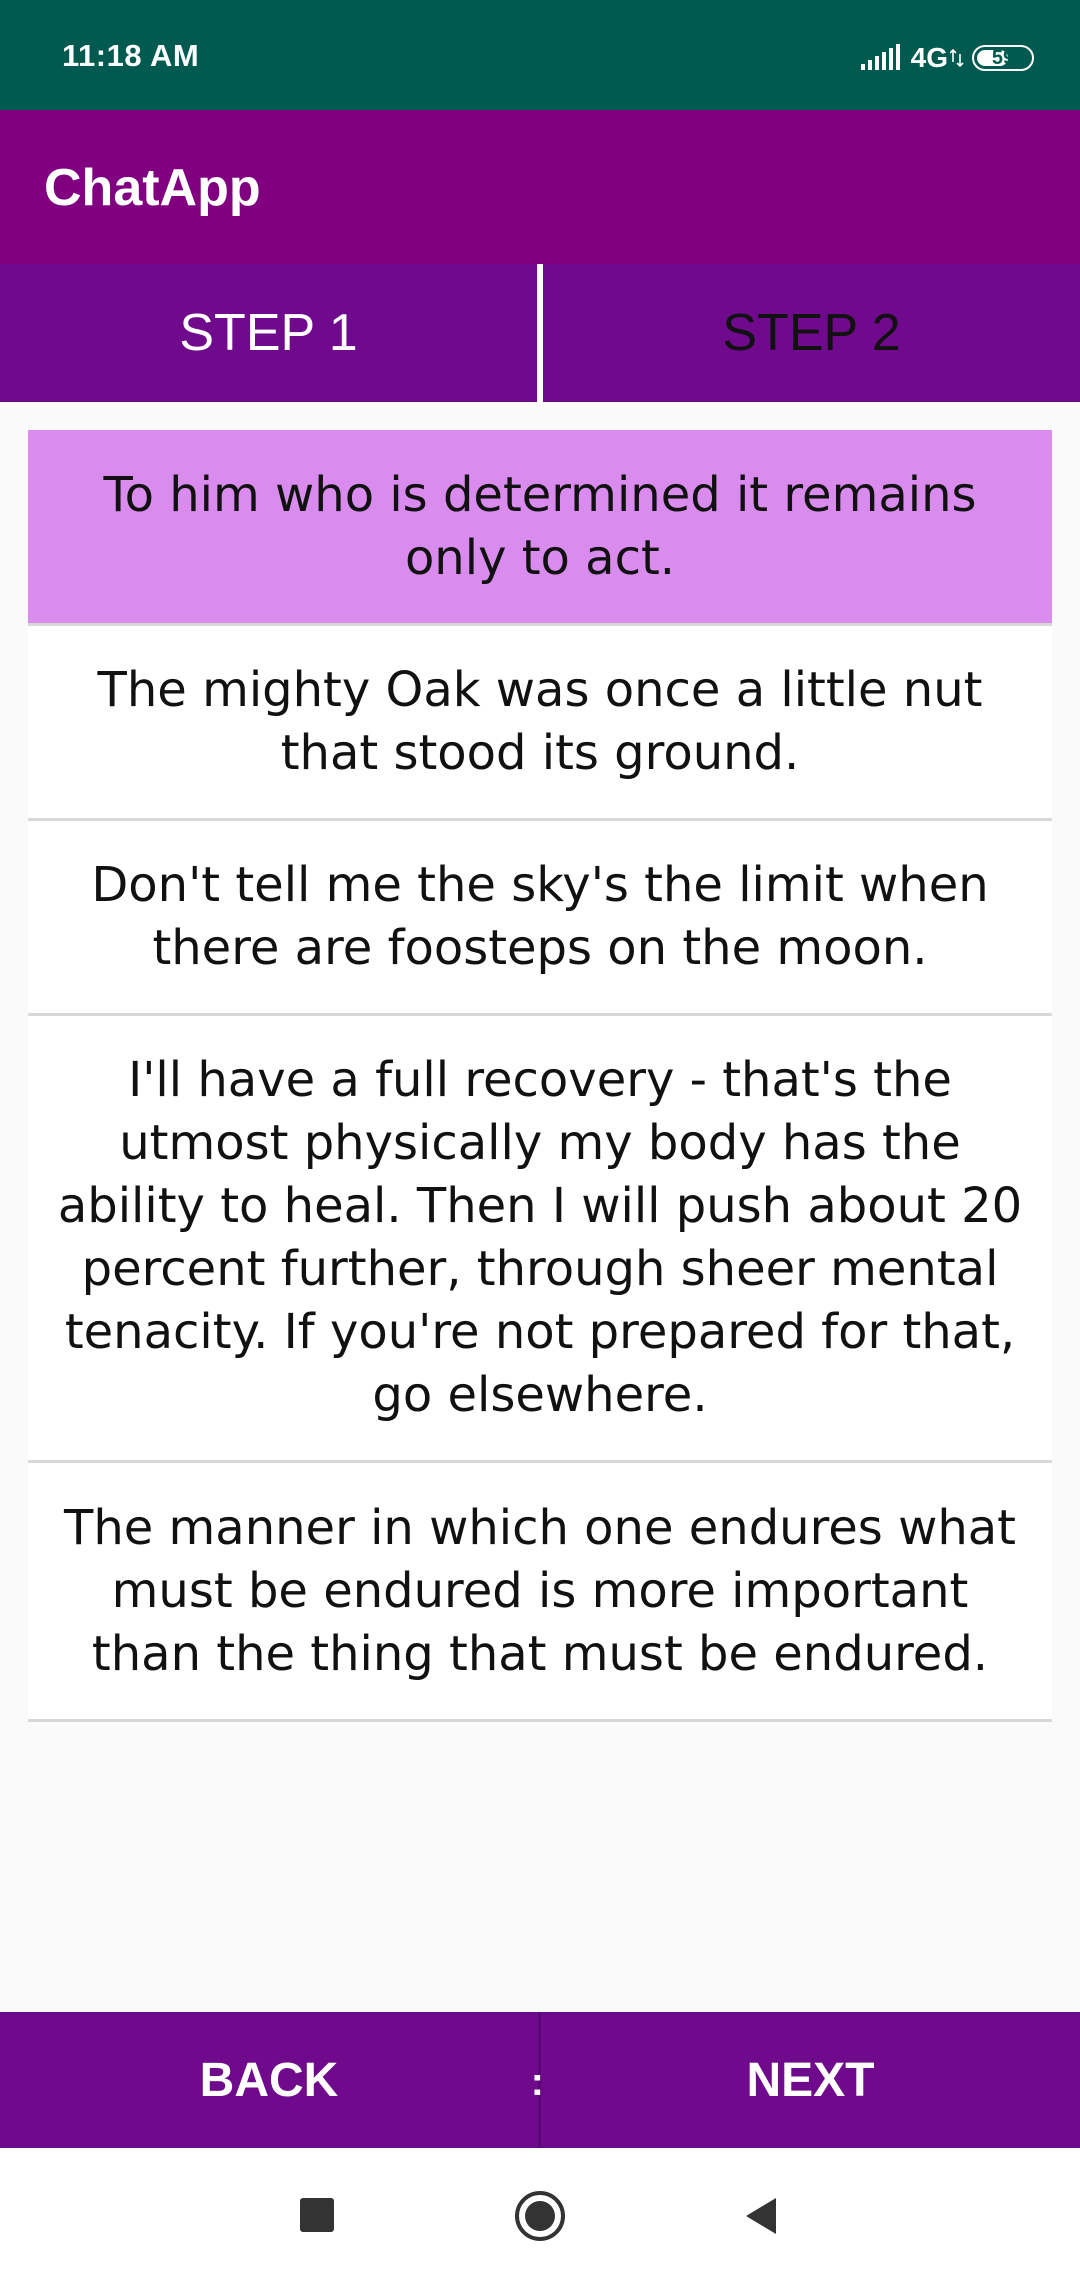 This screenshot has width=1080, height=2280. Describe the element at coordinates (269, 2080) in the screenshot. I see `back-button-label: BACK` at that location.